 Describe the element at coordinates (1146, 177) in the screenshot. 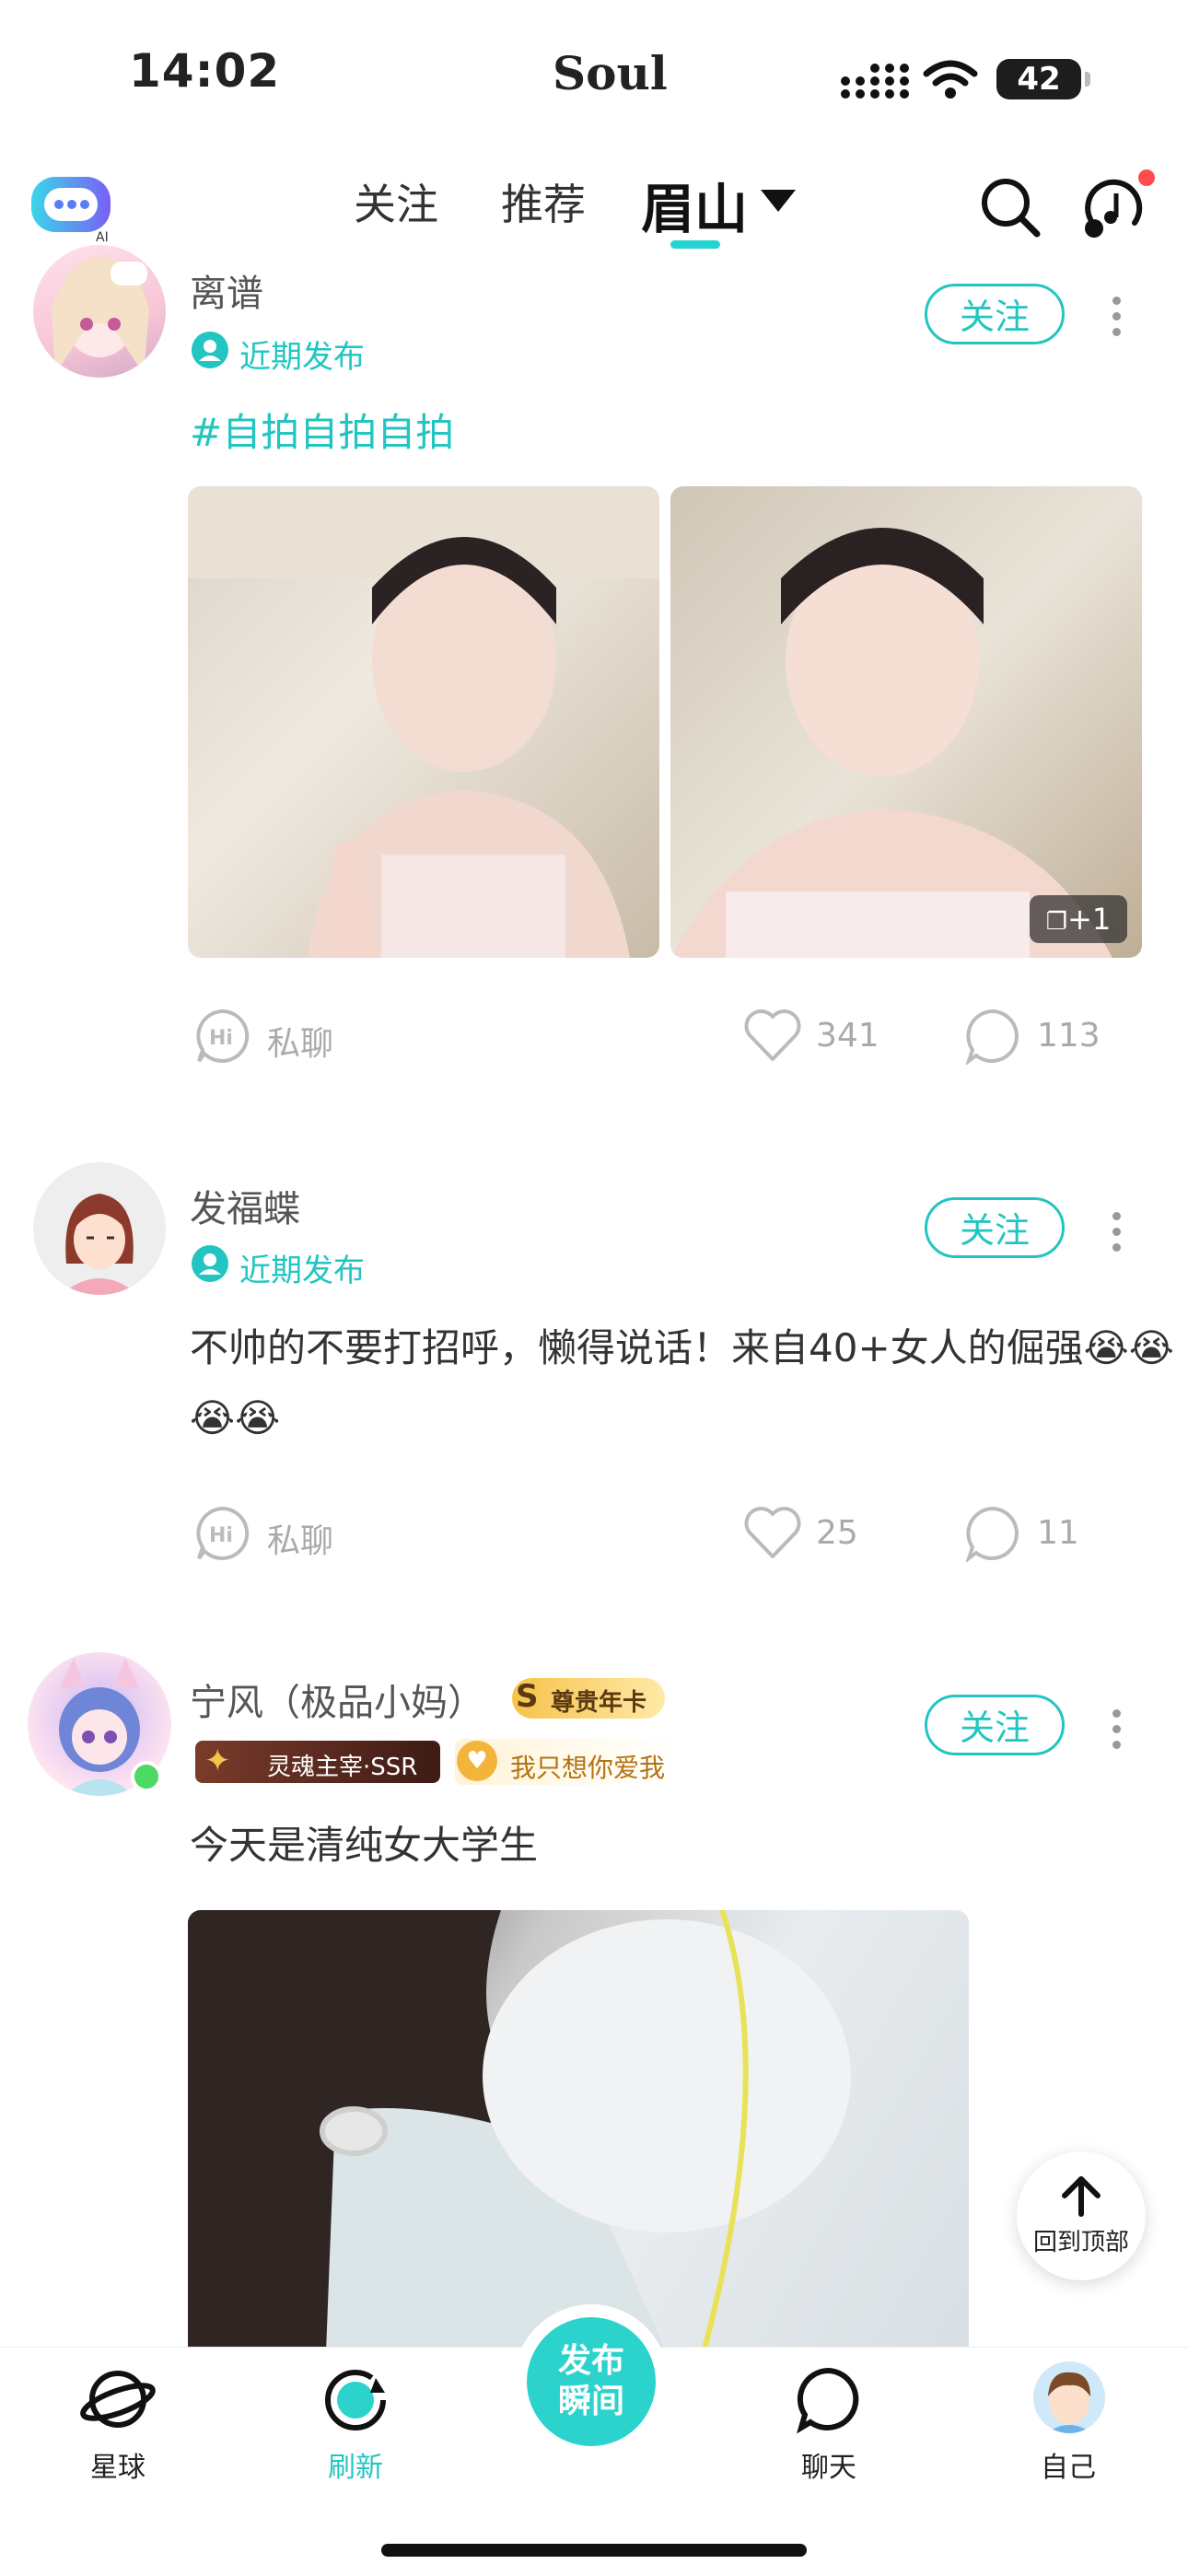

I see `notification-dot` at that location.